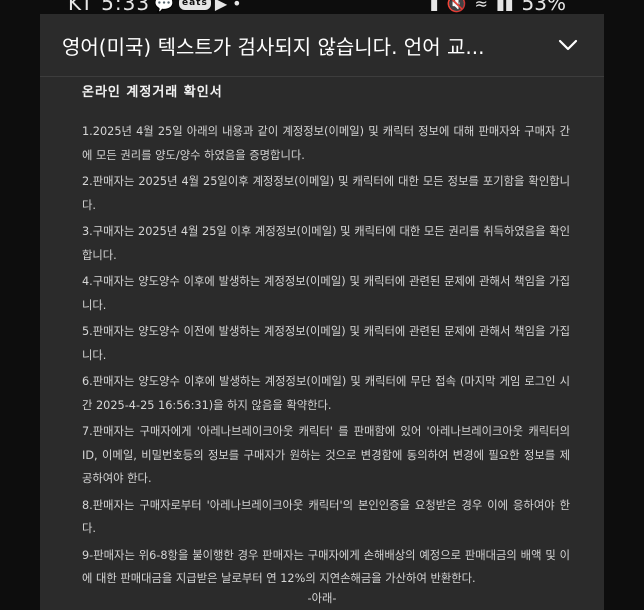  I want to click on eats-app-icon: eats, so click(194, 5).